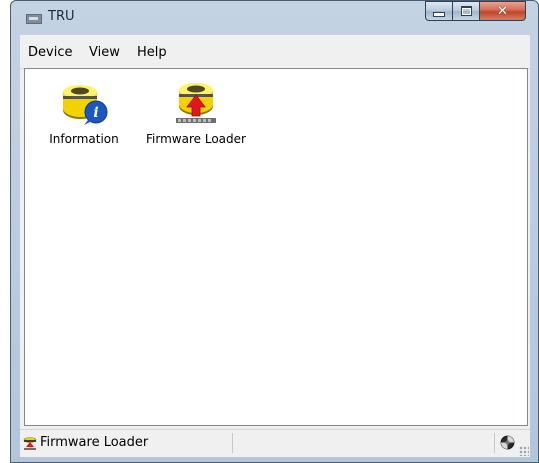 The image size is (539, 463). I want to click on minimize-icon, so click(439, 14).